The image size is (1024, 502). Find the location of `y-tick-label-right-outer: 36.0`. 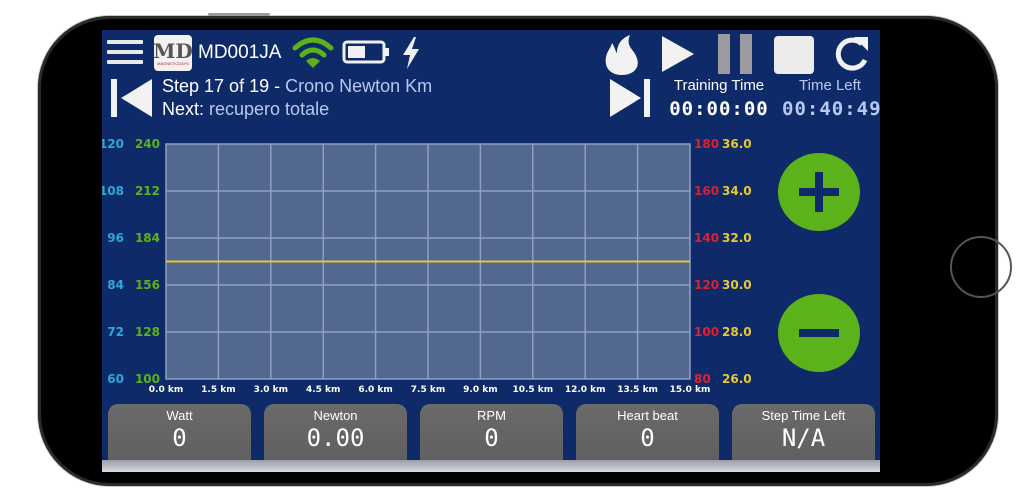

y-tick-label-right-outer: 36.0 is located at coordinates (737, 144).